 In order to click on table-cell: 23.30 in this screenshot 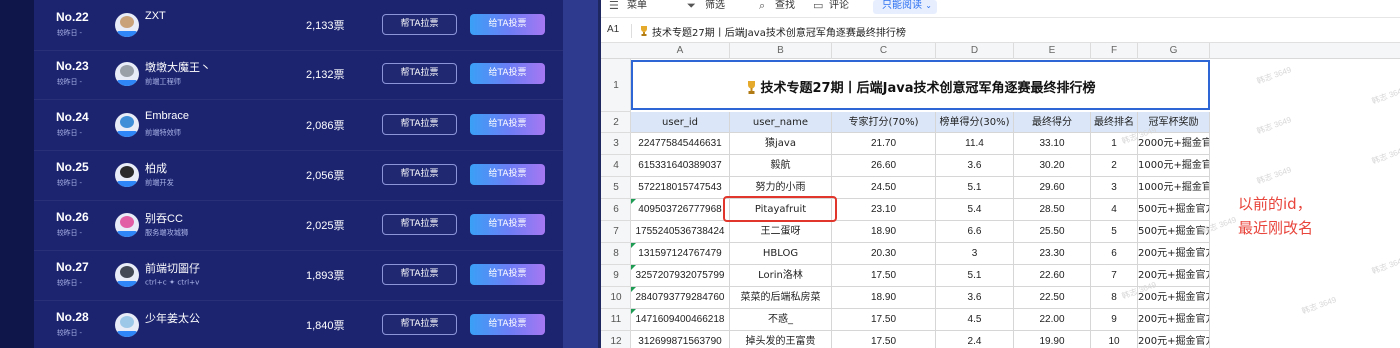, I will do `click(1052, 254)`.